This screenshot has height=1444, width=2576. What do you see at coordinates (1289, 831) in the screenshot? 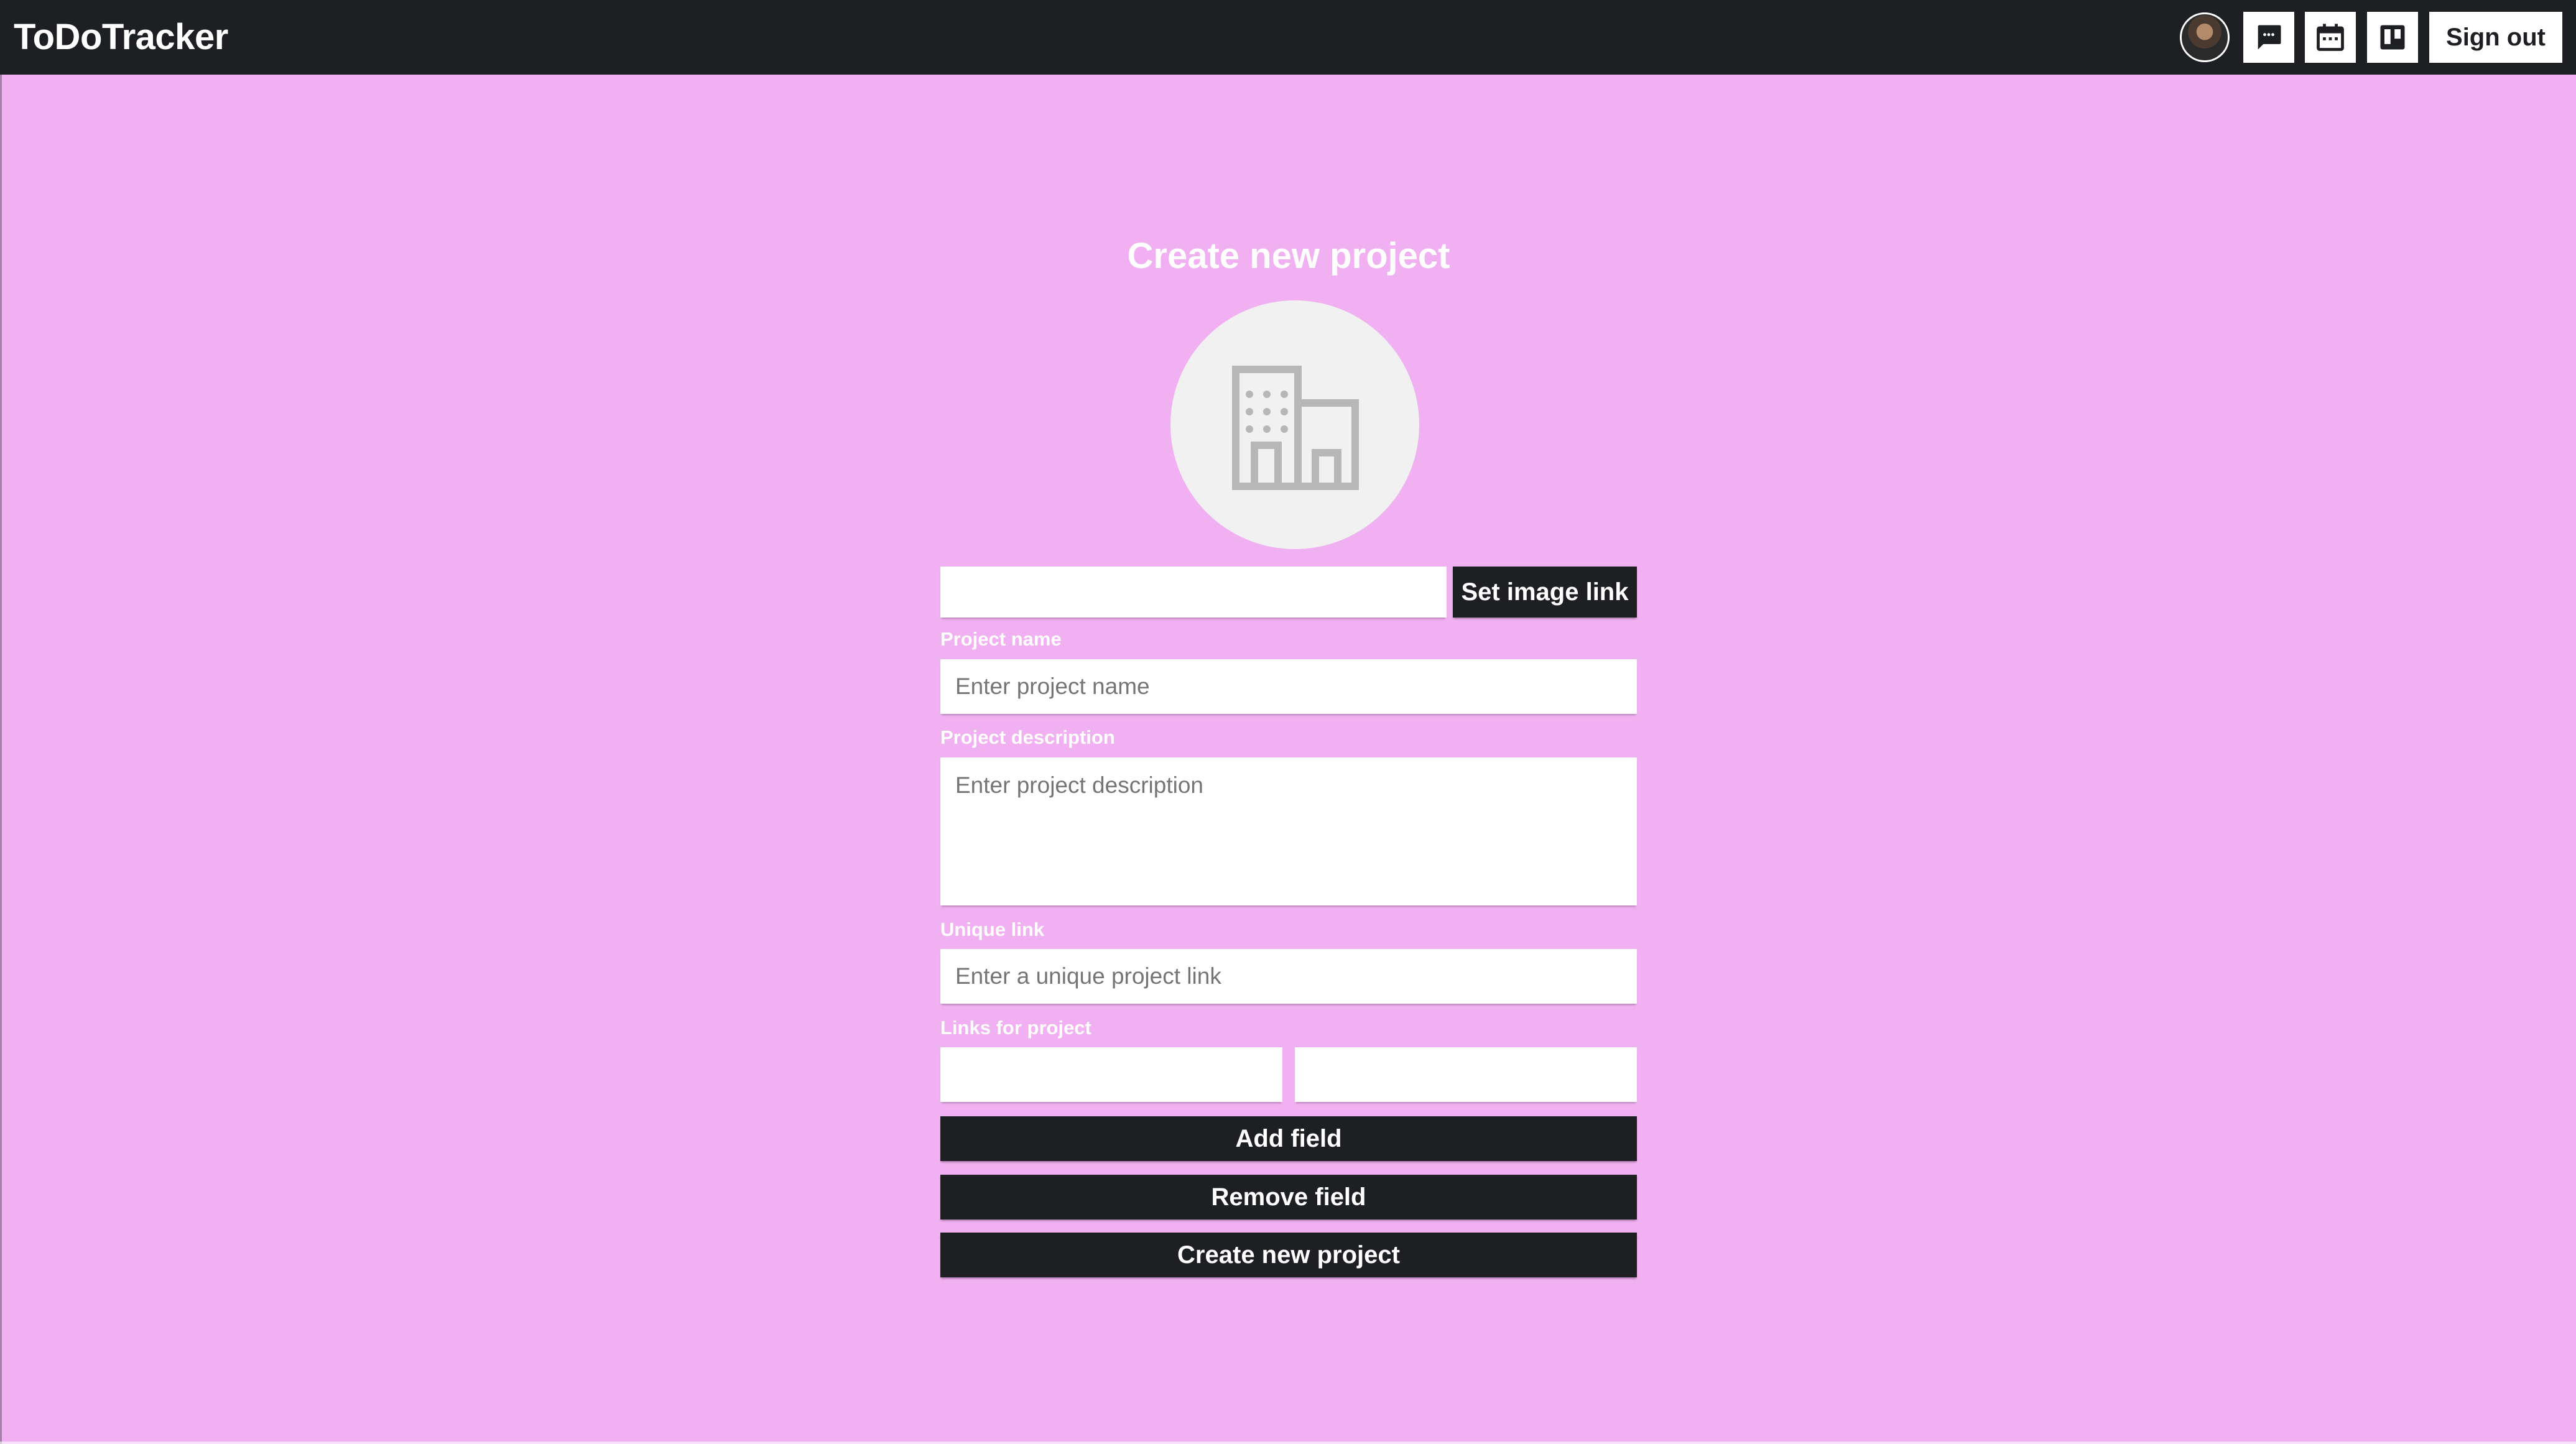
I see `project-description-input` at bounding box center [1289, 831].